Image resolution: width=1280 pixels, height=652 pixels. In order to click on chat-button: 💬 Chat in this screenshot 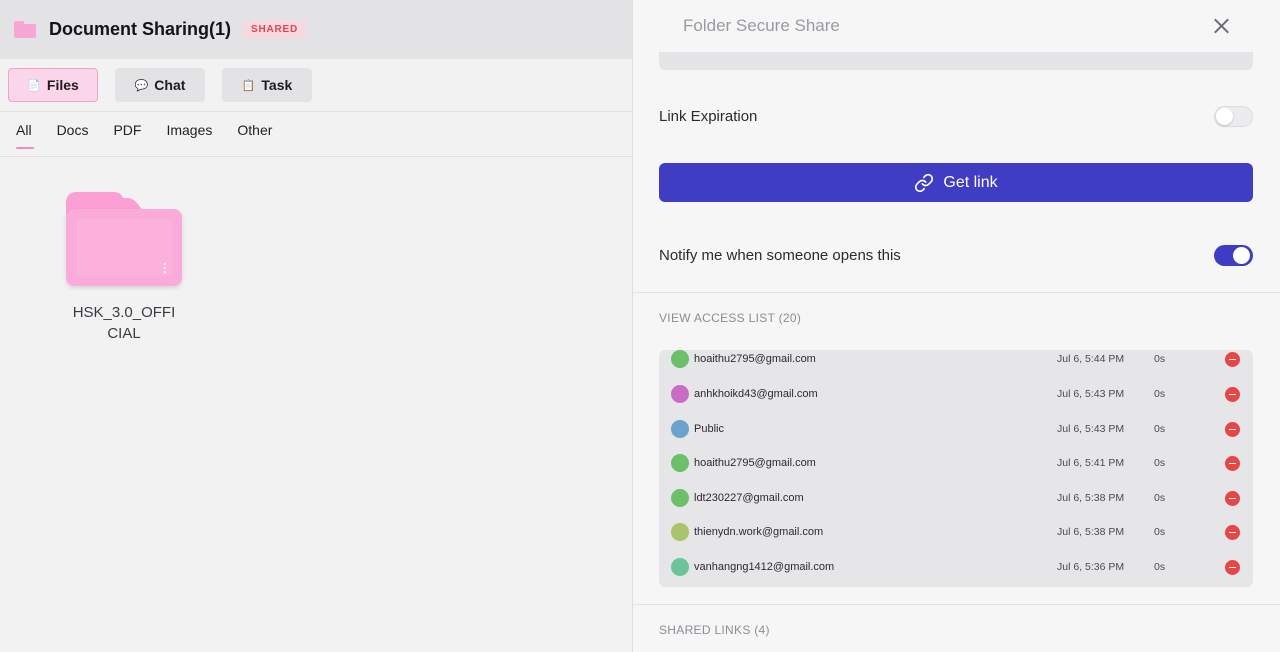, I will do `click(160, 85)`.